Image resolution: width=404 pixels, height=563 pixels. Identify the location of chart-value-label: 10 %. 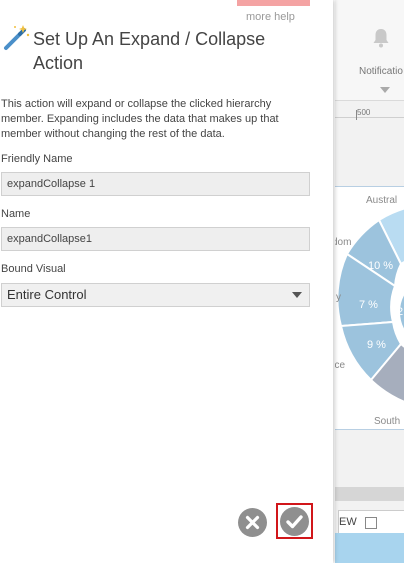
(381, 266).